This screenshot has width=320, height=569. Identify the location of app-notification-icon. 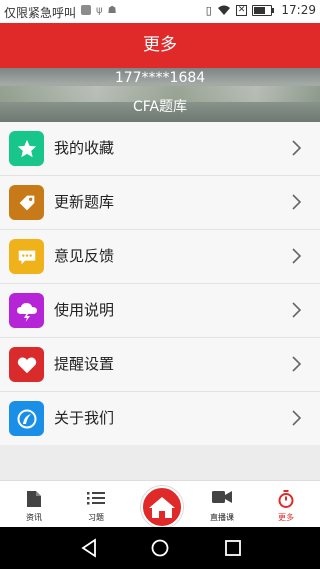
(86, 10).